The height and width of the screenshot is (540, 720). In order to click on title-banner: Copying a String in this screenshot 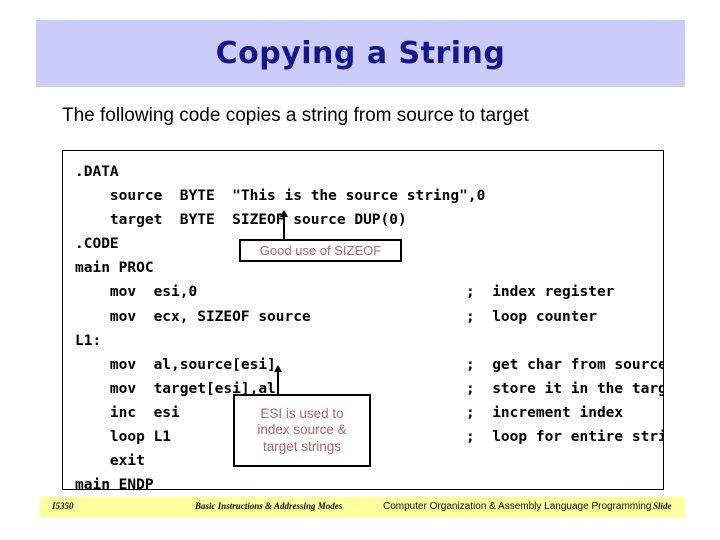, I will do `click(360, 53)`.